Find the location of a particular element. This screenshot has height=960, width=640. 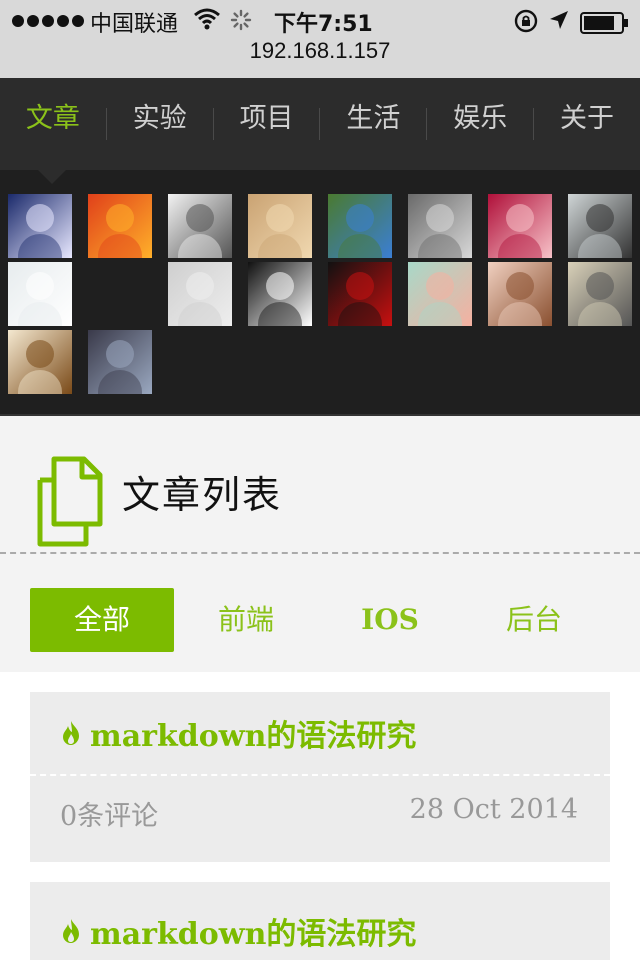

avatar-blank-icon is located at coordinates (120, 294).